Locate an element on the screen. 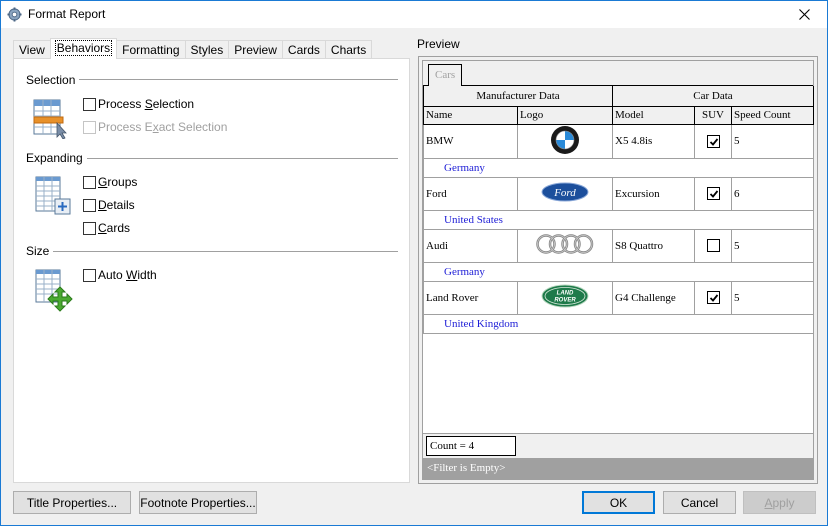 Image resolution: width=828 pixels, height=526 pixels. preview-label: Preview is located at coordinates (438, 44).